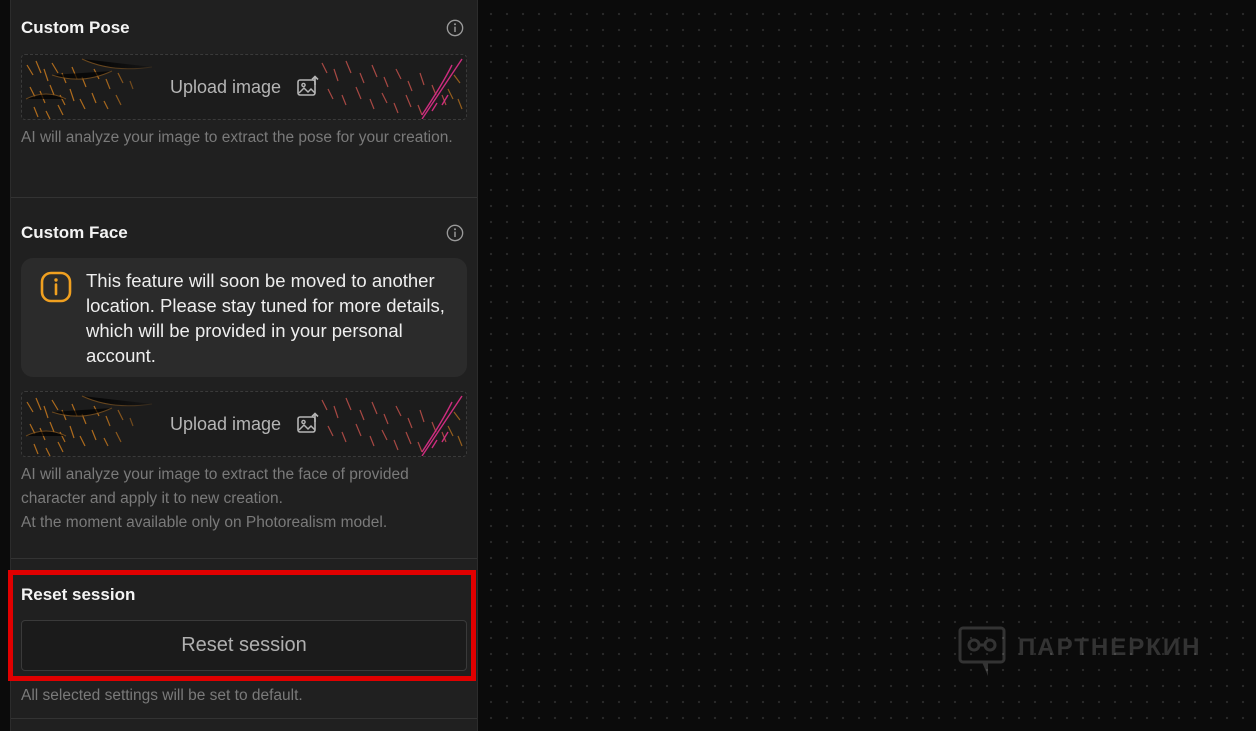  I want to click on watermark-logo-icon, so click(982, 651).